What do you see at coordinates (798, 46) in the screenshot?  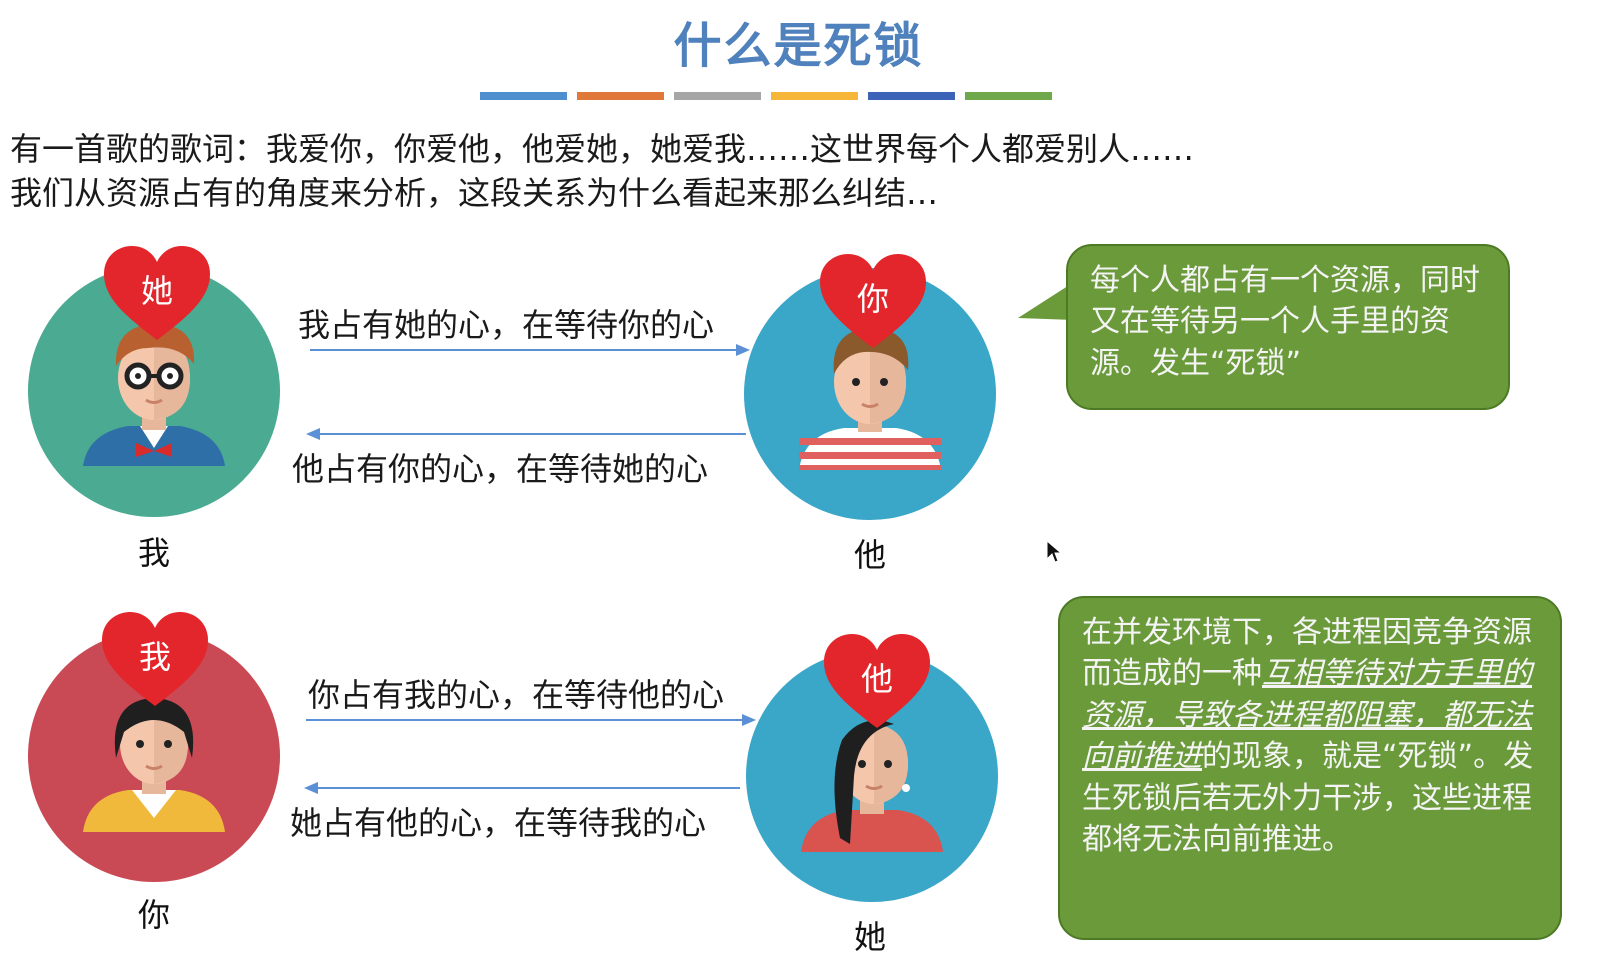 I see `page-title: 什么是死锁` at bounding box center [798, 46].